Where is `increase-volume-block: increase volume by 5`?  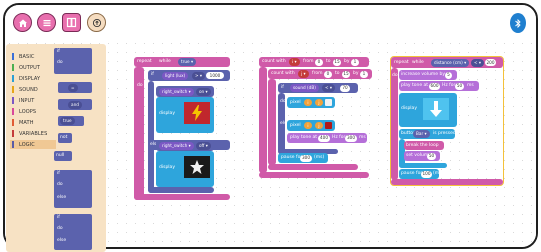 increase-volume-block: increase volume by 5 is located at coordinates (428, 75).